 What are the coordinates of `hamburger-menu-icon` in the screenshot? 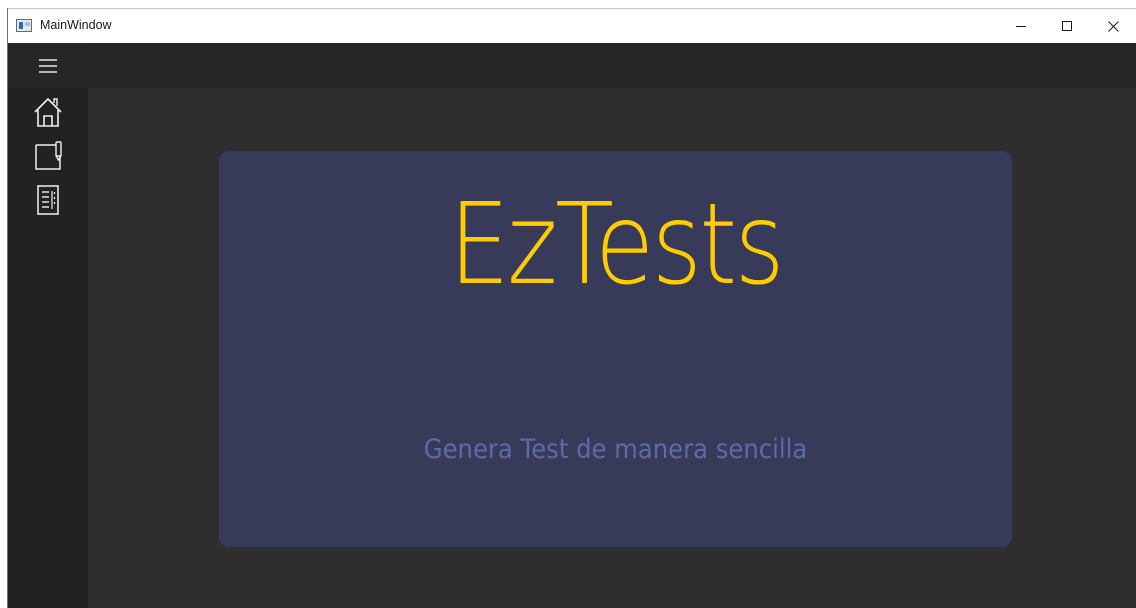 It's located at (48, 66).